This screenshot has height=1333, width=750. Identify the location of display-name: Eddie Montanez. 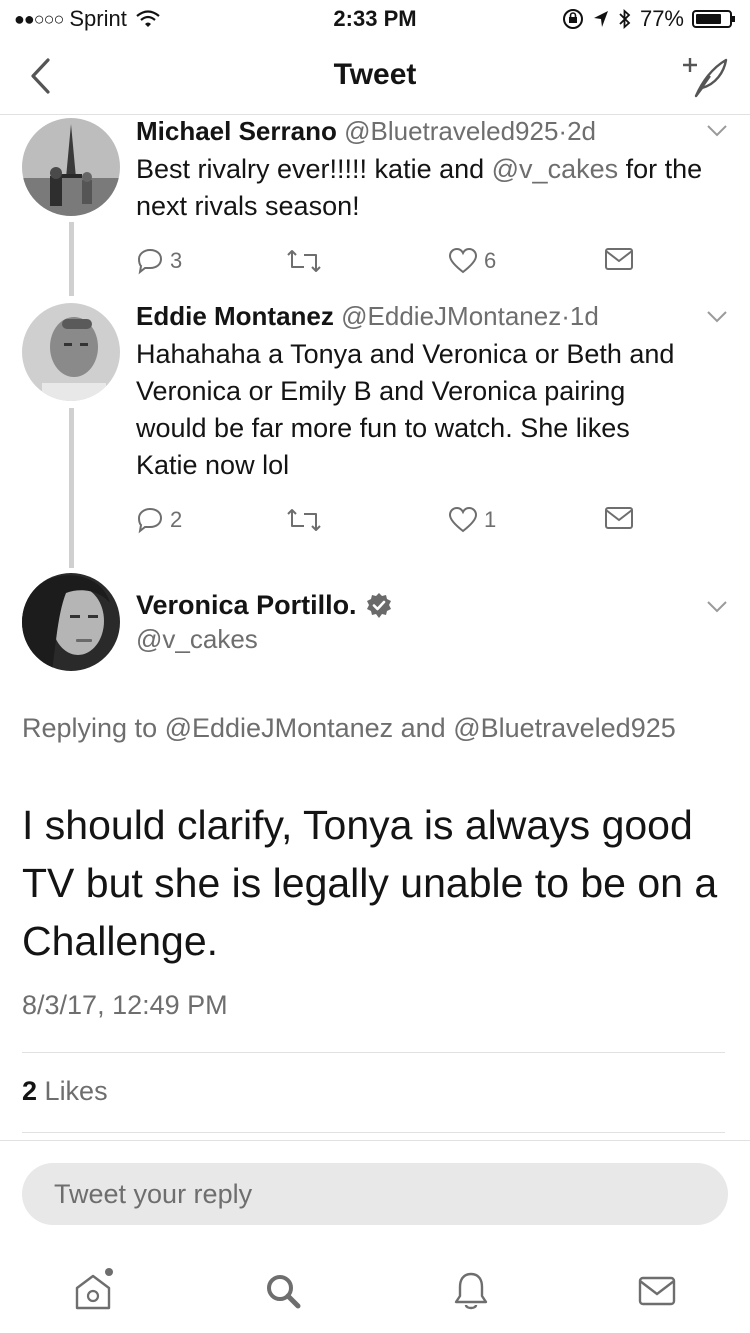
(235, 316).